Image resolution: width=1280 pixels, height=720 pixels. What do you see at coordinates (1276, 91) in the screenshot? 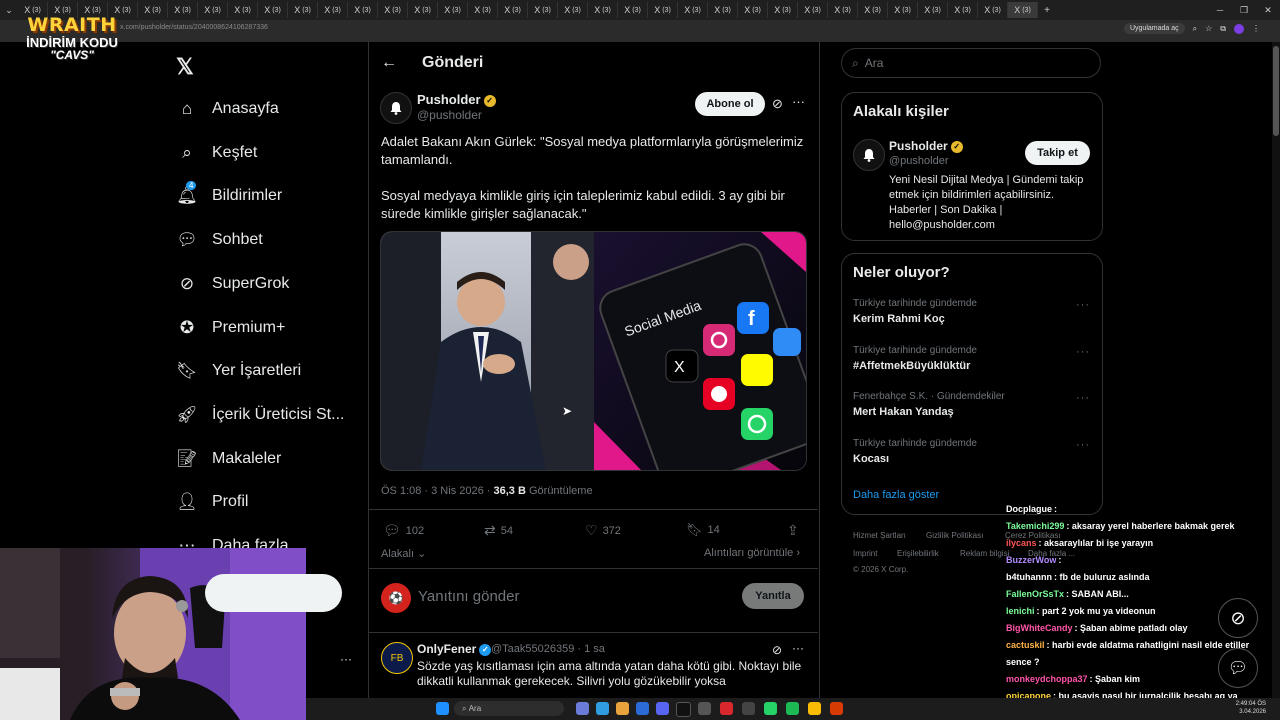
I see `scrollbar-thumb` at bounding box center [1276, 91].